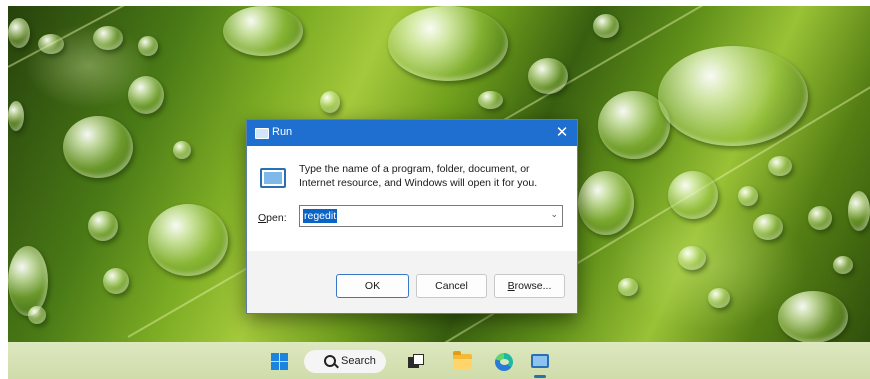  What do you see at coordinates (279, 361) in the screenshot?
I see `windows-start-icon` at bounding box center [279, 361].